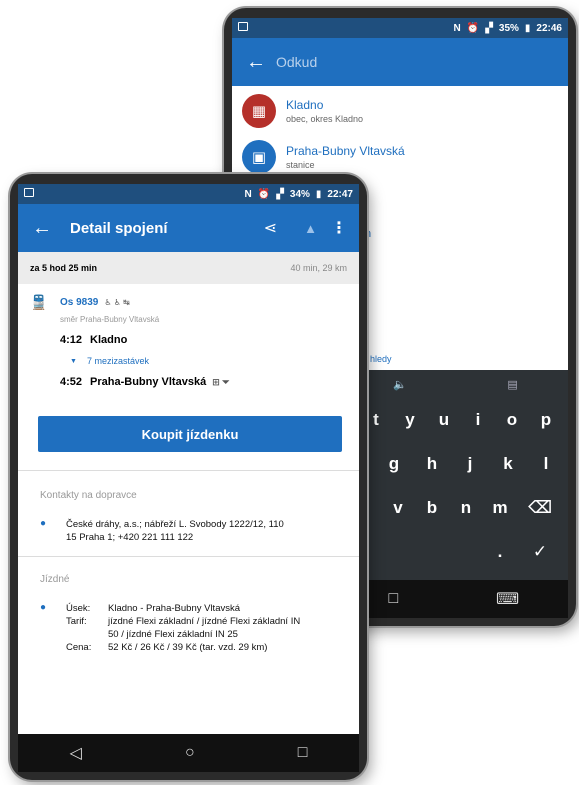 This screenshot has height=785, width=579. Describe the element at coordinates (318, 268) in the screenshot. I see `trip-distance: 40 min, 29 km` at that location.